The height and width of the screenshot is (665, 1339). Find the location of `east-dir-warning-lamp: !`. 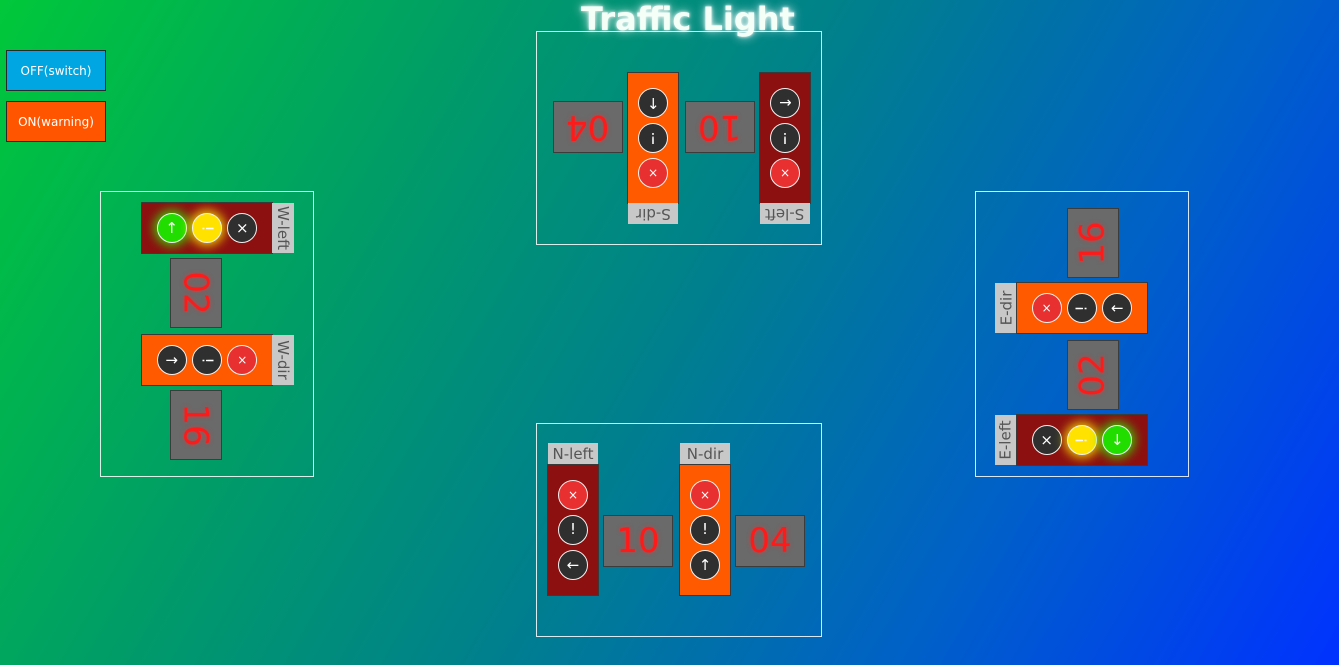

east-dir-warning-lamp: ! is located at coordinates (1081, 308).